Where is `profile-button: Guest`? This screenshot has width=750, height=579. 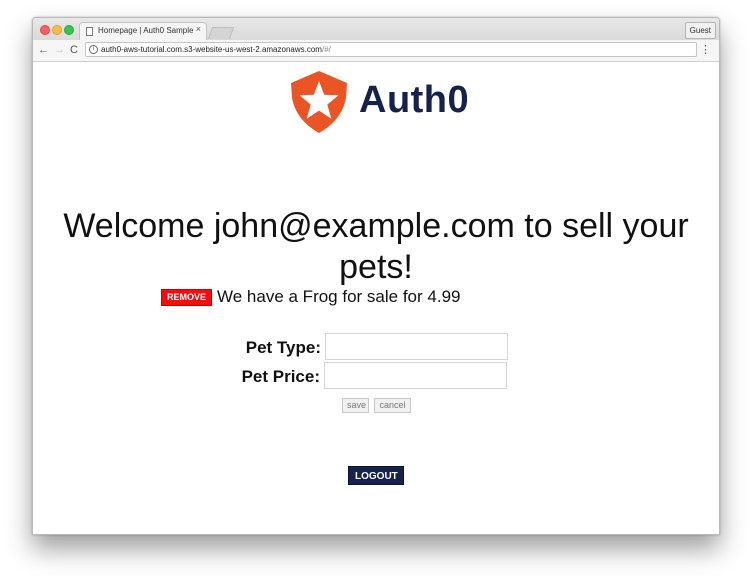 profile-button: Guest is located at coordinates (700, 30).